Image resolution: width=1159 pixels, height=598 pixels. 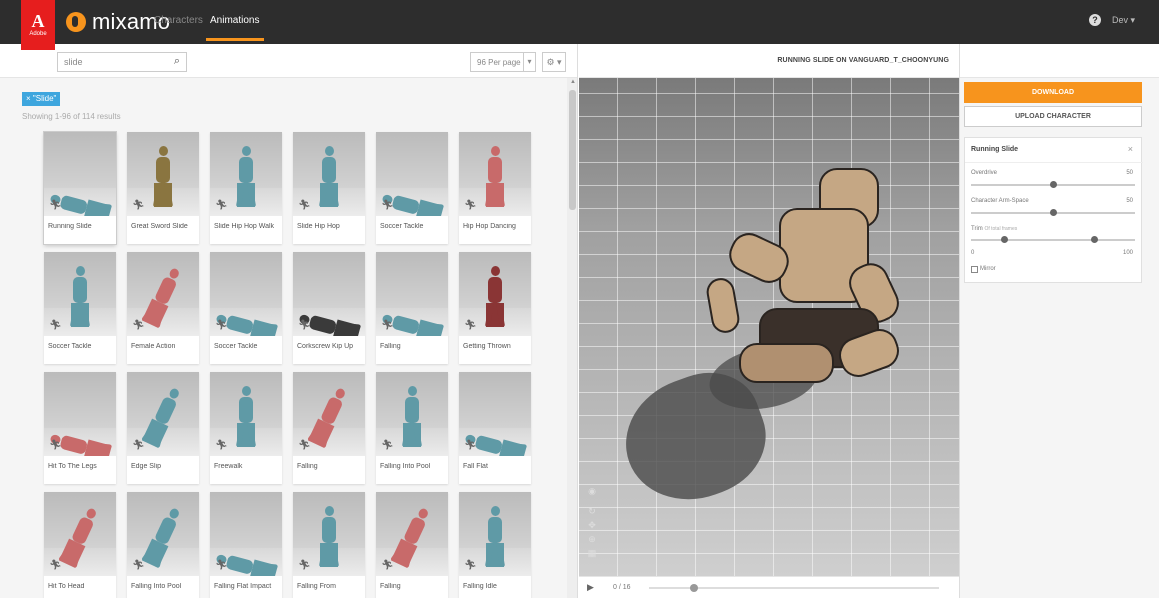 What do you see at coordinates (503, 62) in the screenshot?
I see `per-page-select: 96 Per page ▾` at bounding box center [503, 62].